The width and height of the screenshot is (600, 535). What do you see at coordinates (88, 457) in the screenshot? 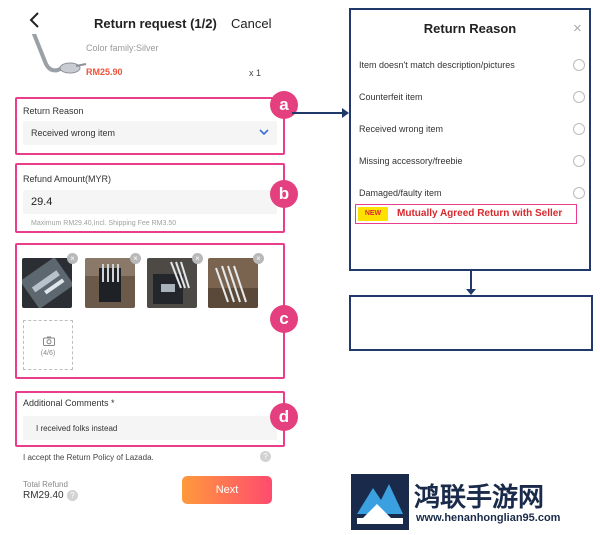
I see `return-policy-text: I accept the Return Policy of Lazada.` at bounding box center [88, 457].